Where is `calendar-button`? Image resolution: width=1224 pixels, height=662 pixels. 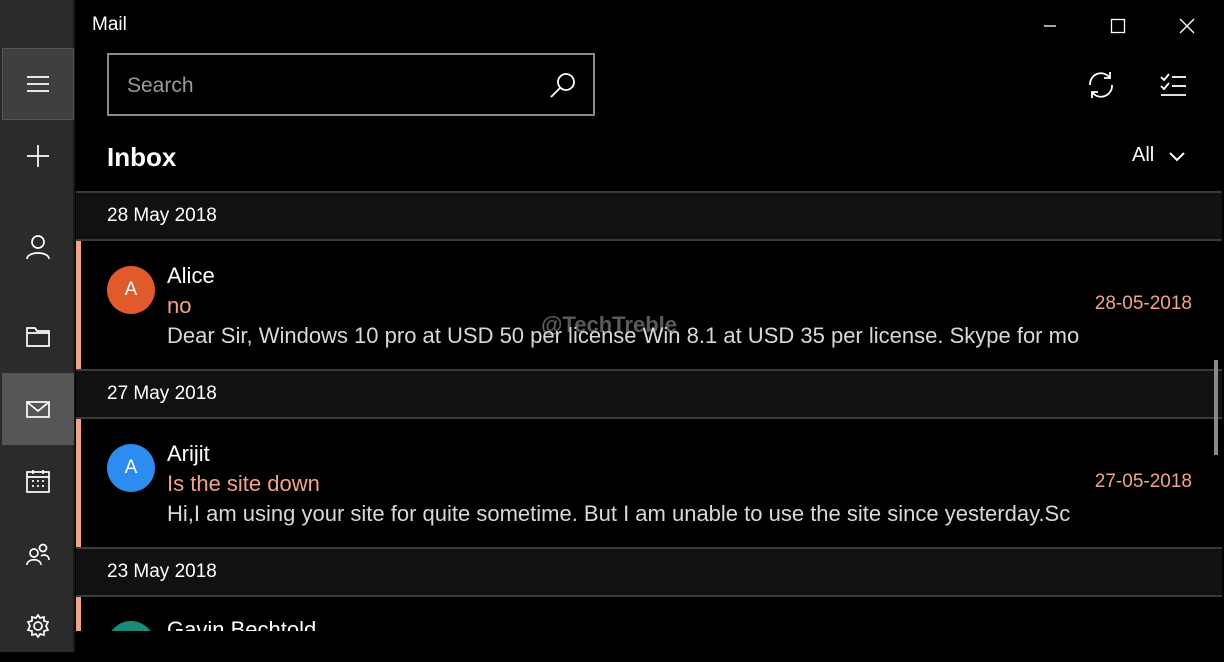 calendar-button is located at coordinates (38, 481).